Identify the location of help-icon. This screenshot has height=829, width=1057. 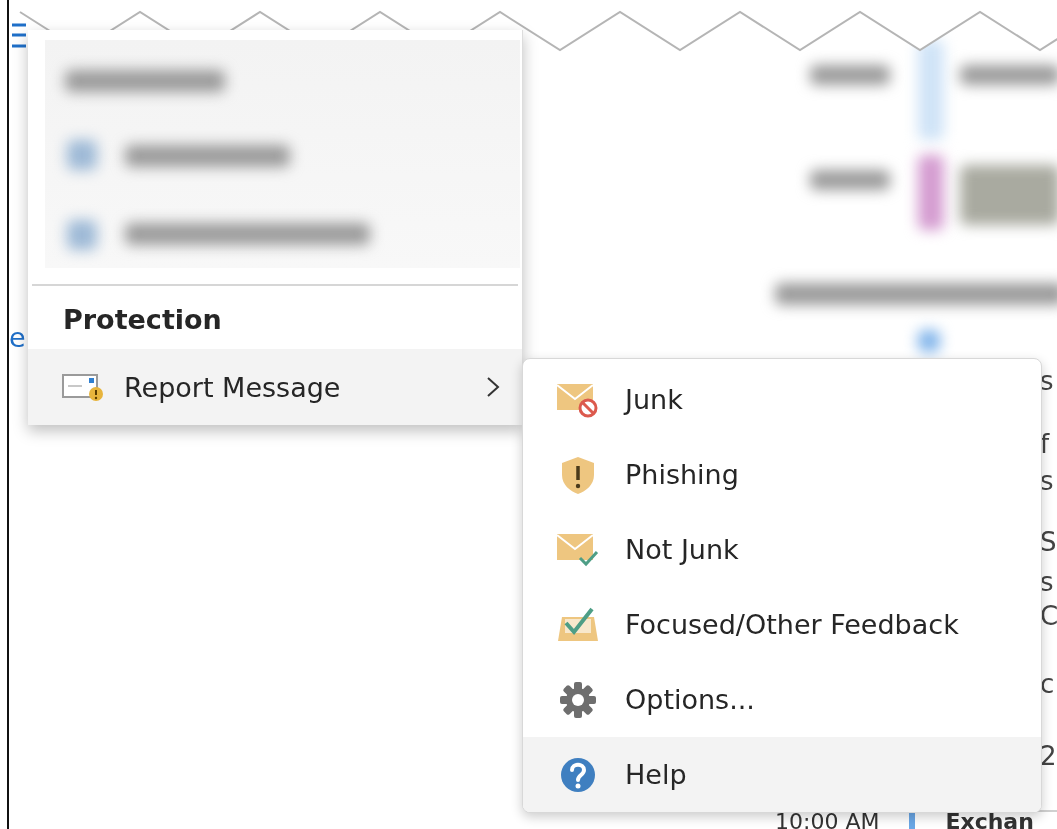
(578, 774).